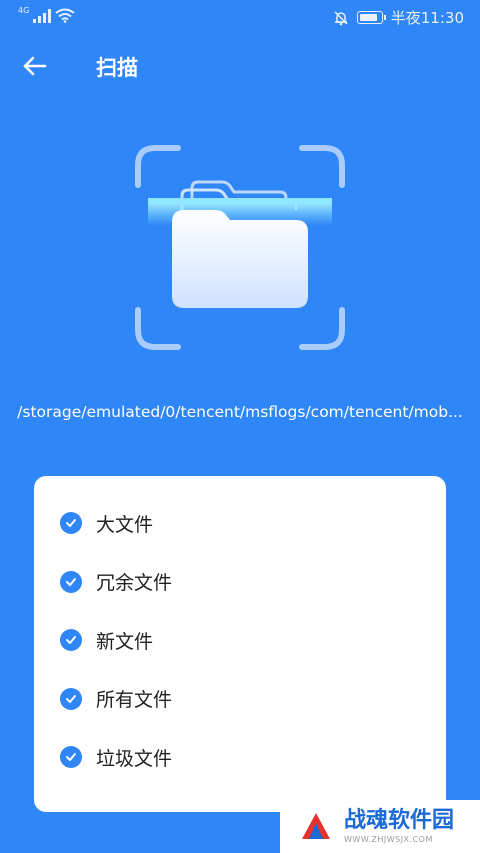 The width and height of the screenshot is (480, 853). What do you see at coordinates (253, 699) in the screenshot?
I see `scan-type-item-all-files: 所有文件` at bounding box center [253, 699].